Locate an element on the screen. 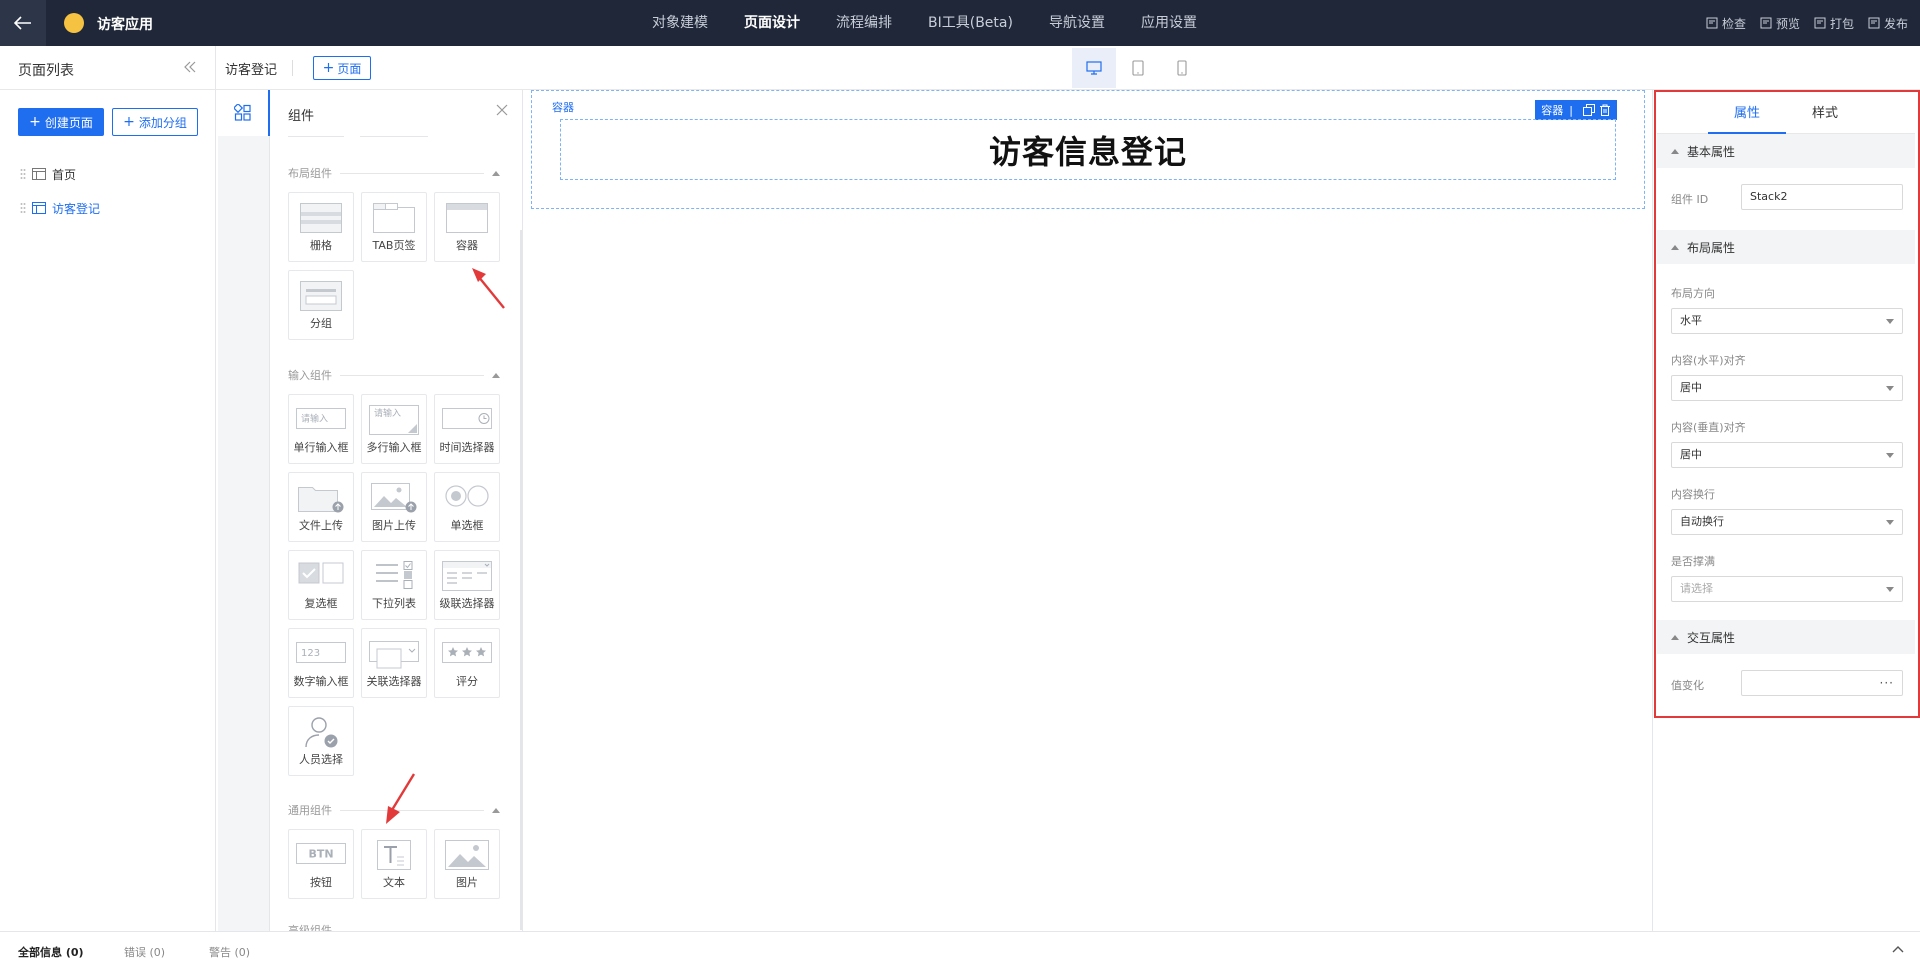 This screenshot has height=969, width=1920. layout-direction-select: 水平 is located at coordinates (1787, 321).